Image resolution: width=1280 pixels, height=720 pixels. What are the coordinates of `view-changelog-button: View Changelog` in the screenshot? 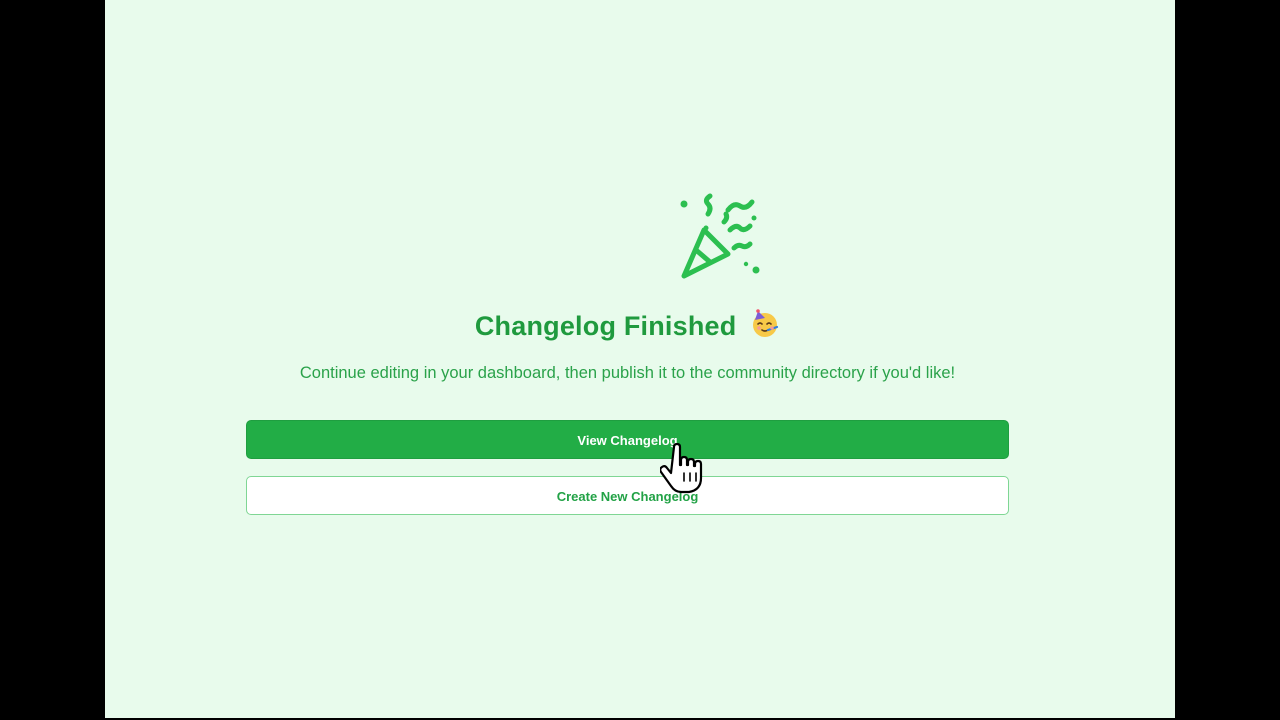 It's located at (627, 439).